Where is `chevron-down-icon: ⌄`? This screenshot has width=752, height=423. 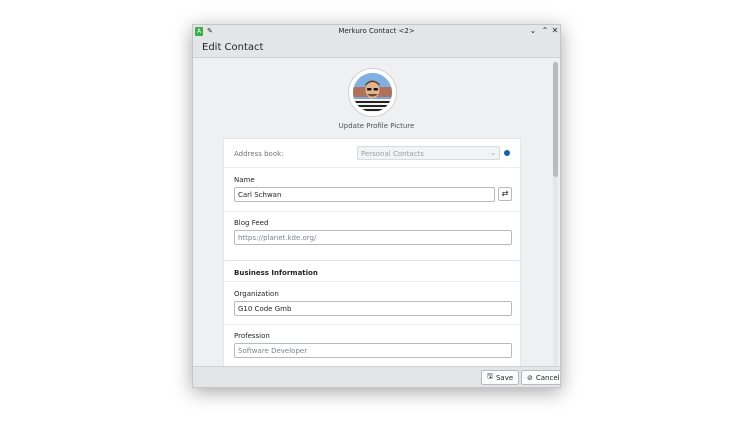
chevron-down-icon: ⌄ is located at coordinates (493, 153).